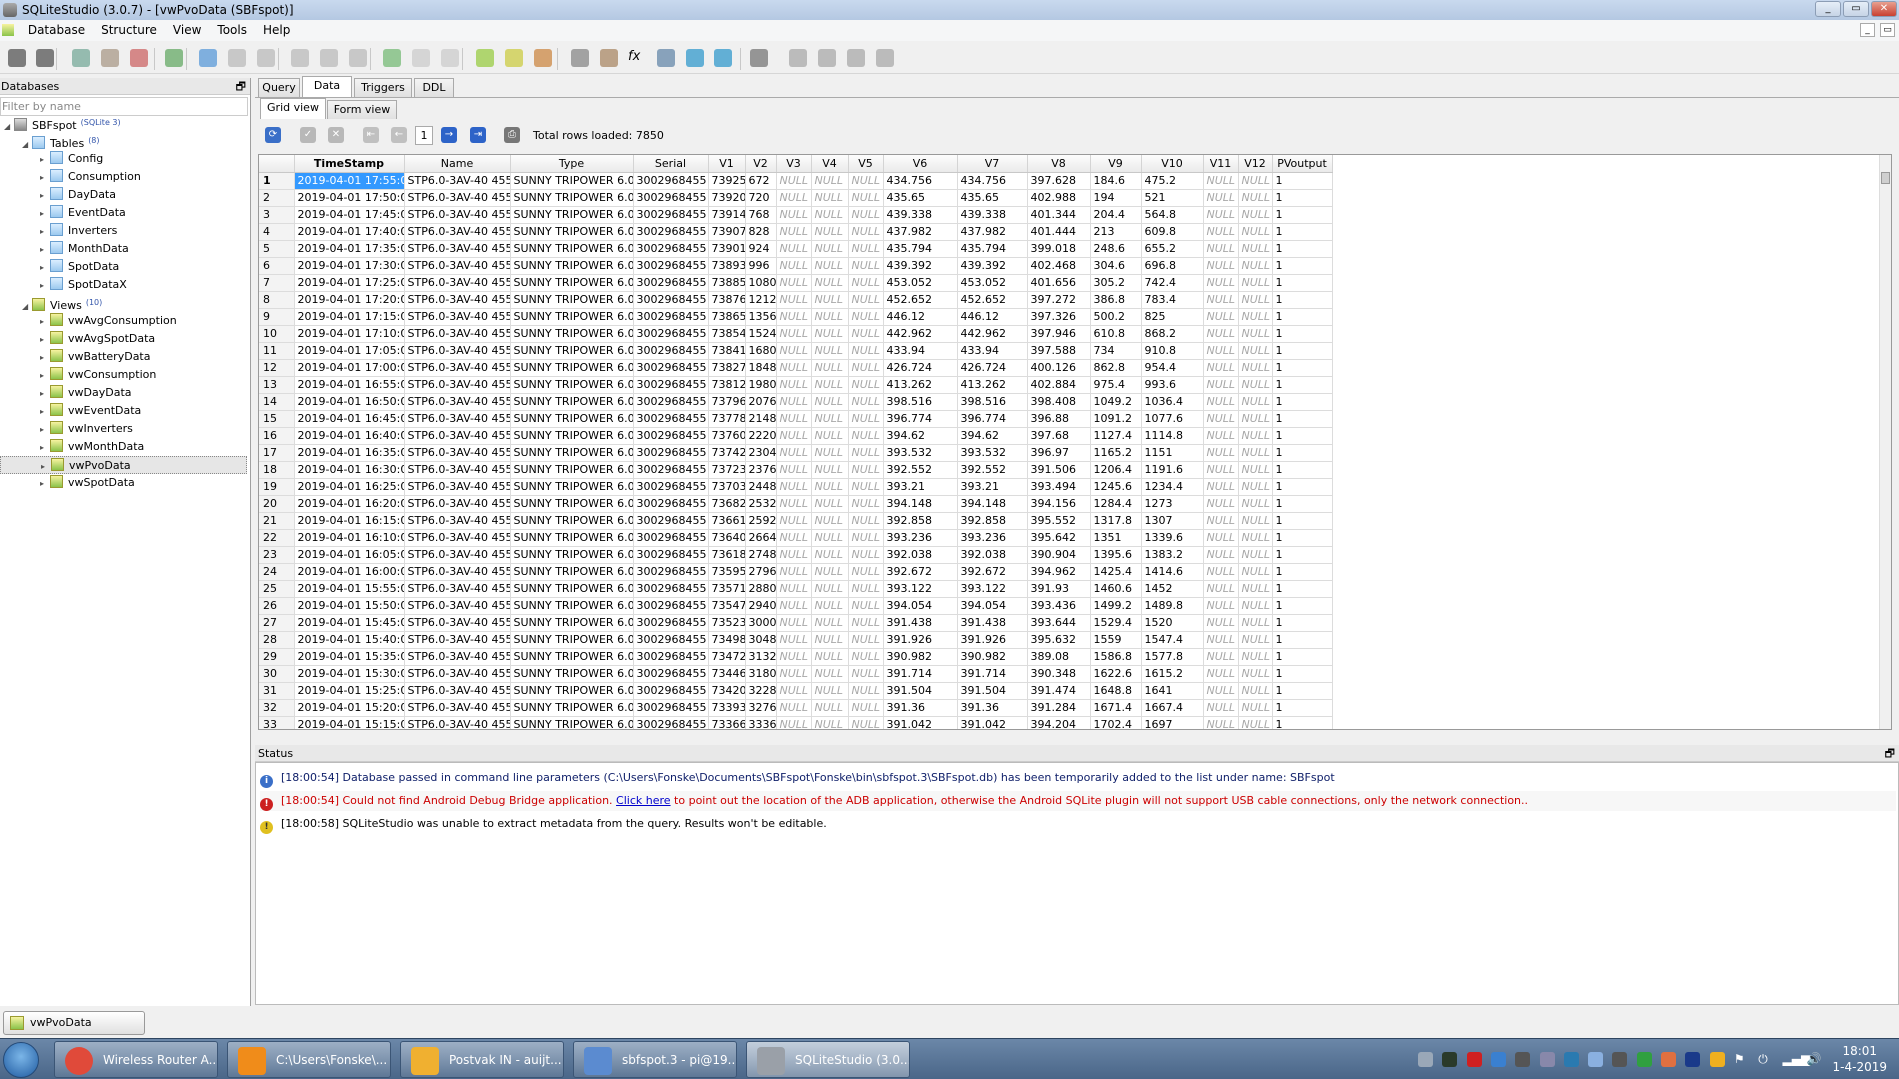  What do you see at coordinates (761, 470) in the screenshot?
I see `cell-v2: 2376` at bounding box center [761, 470].